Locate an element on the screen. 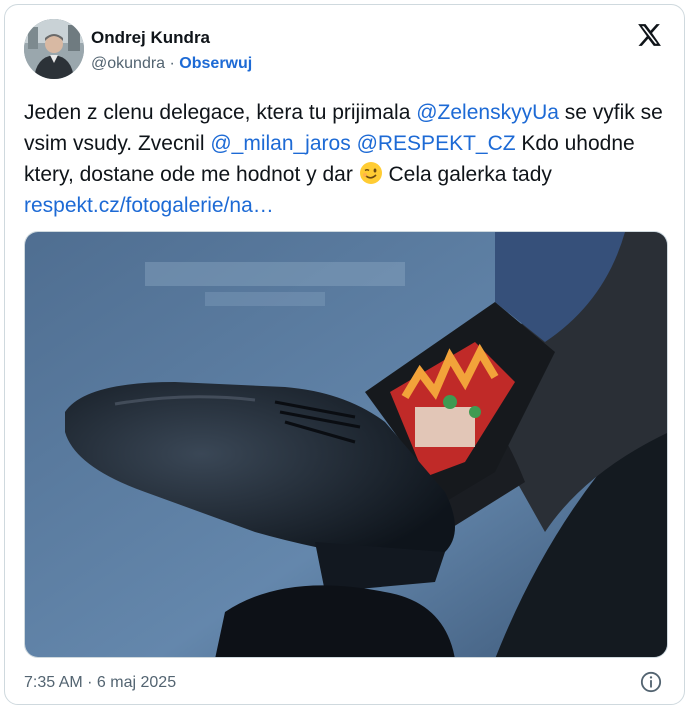 The height and width of the screenshot is (705, 689). author-handle-row: @okundra · Obserwuj is located at coordinates (171, 64).